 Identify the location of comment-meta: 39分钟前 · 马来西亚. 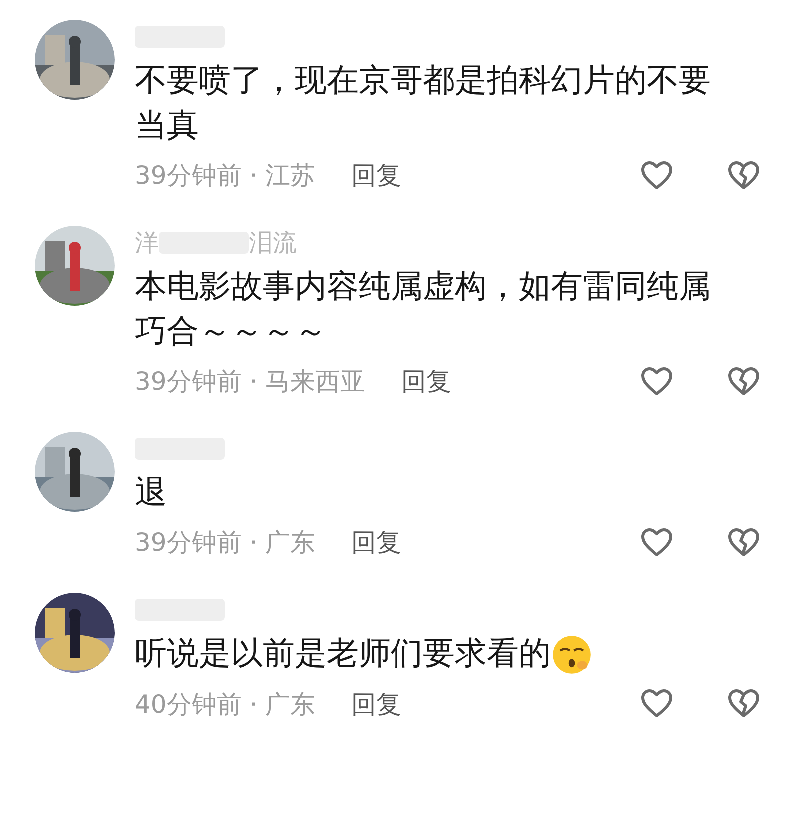
(250, 382).